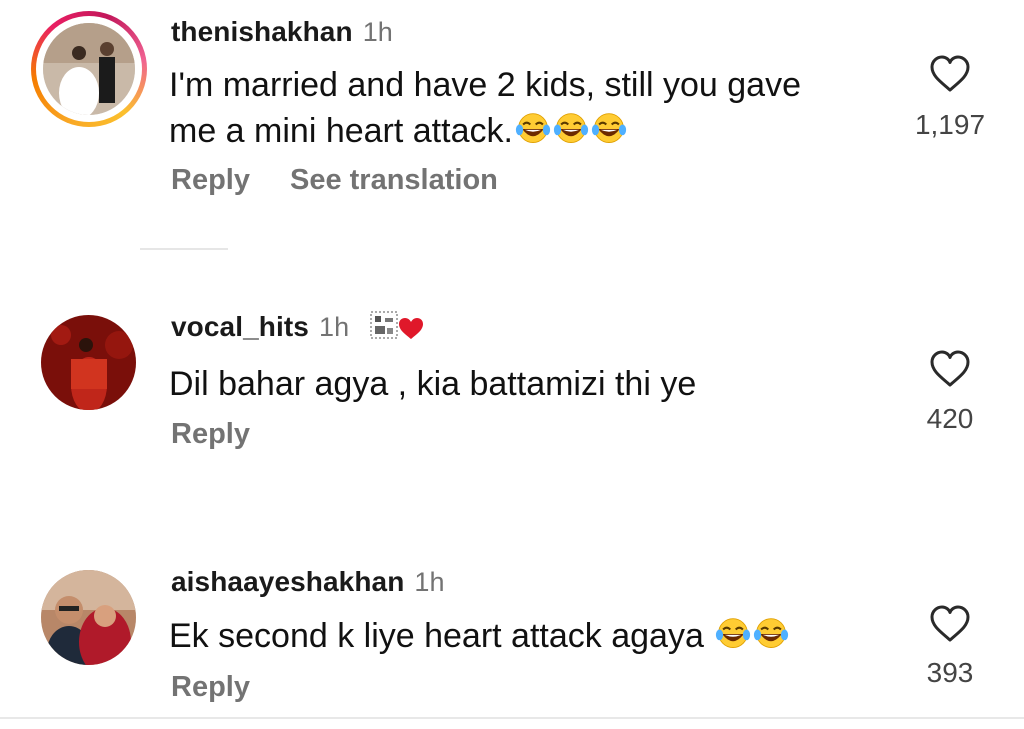 Image resolution: width=1024 pixels, height=729 pixels. Describe the element at coordinates (950, 124) in the screenshot. I see `like-count: 1,197` at that location.